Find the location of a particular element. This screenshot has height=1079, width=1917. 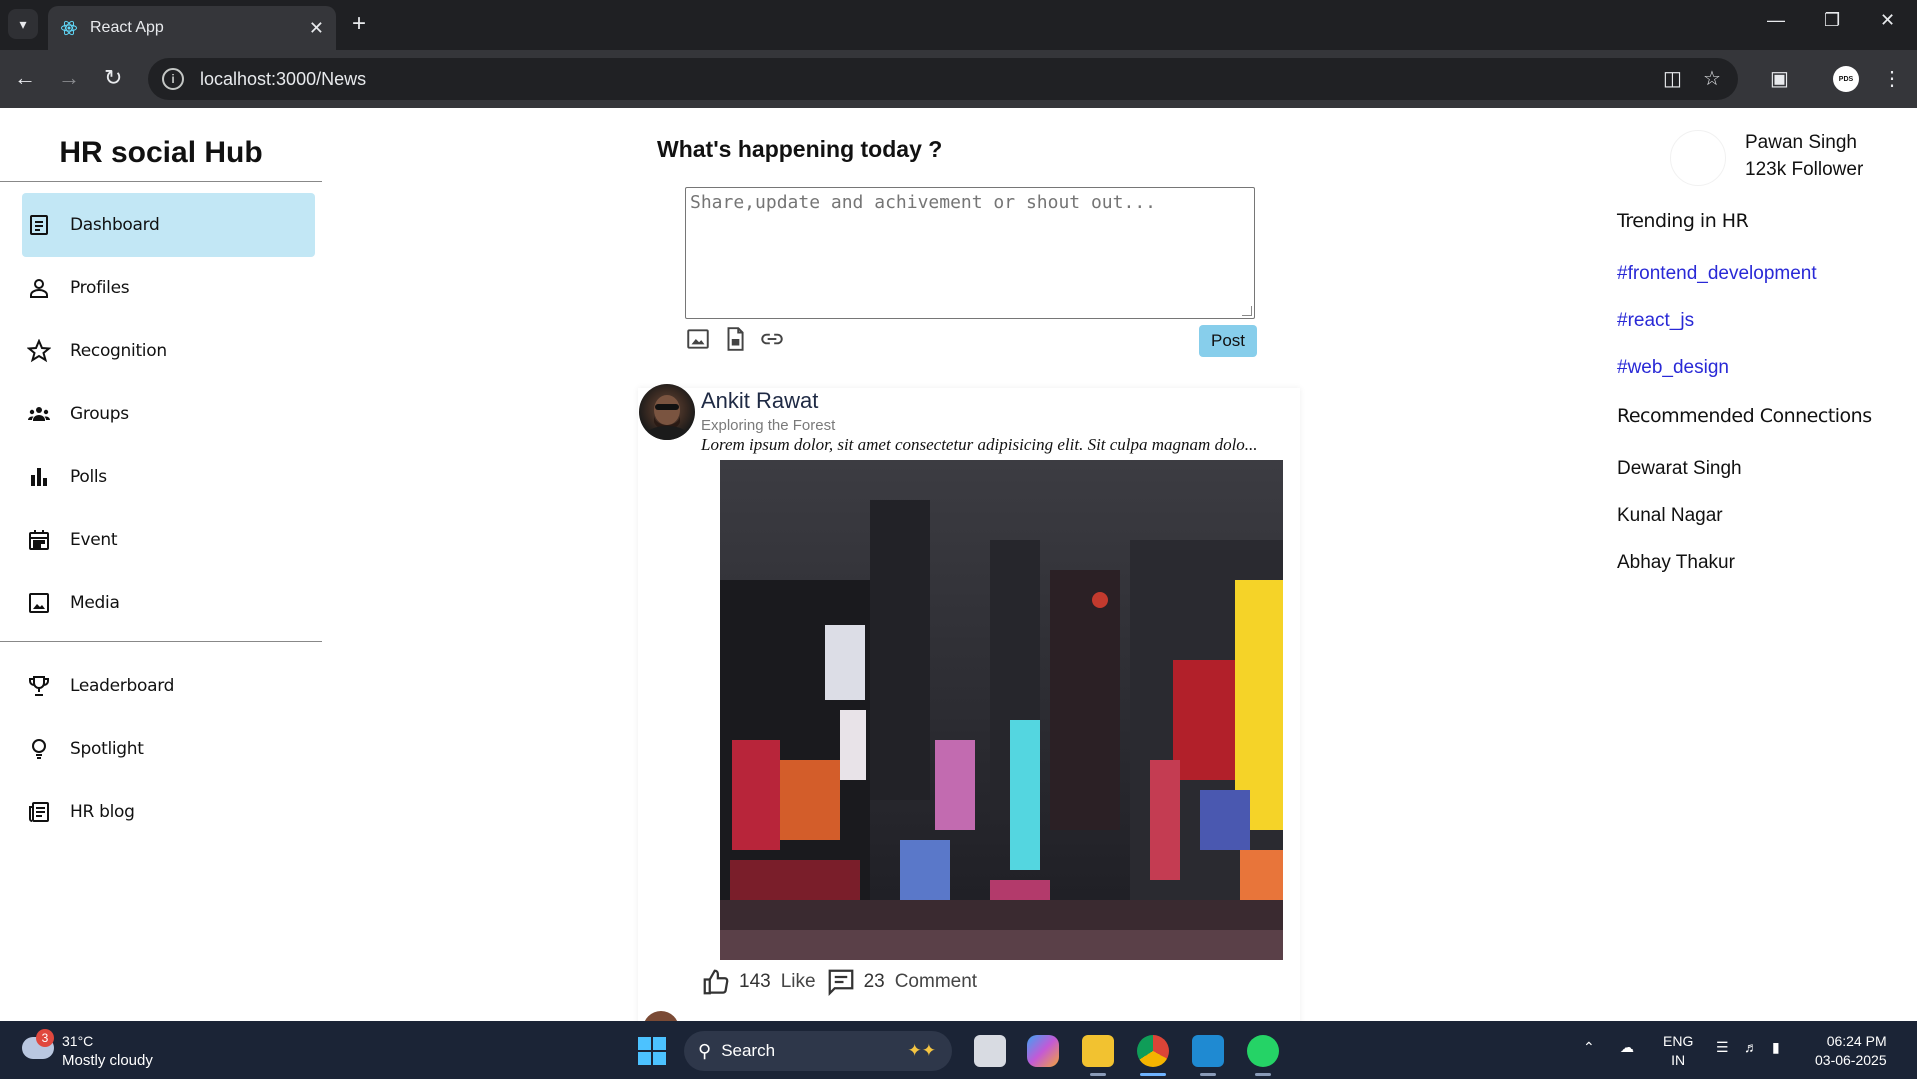

battery-icon: ▮ is located at coordinates (1776, 1047).